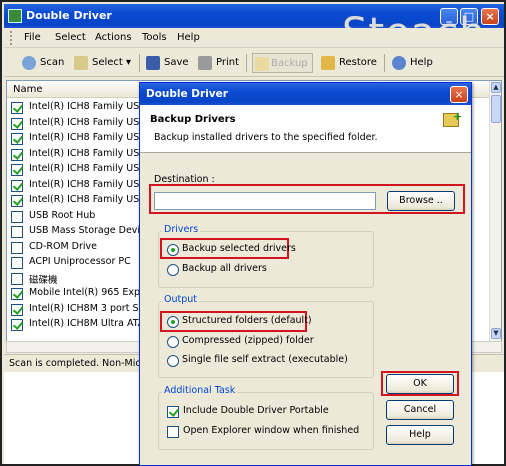 The width and height of the screenshot is (506, 466). Describe the element at coordinates (420, 410) in the screenshot. I see `cancel-button: Cancel` at that location.